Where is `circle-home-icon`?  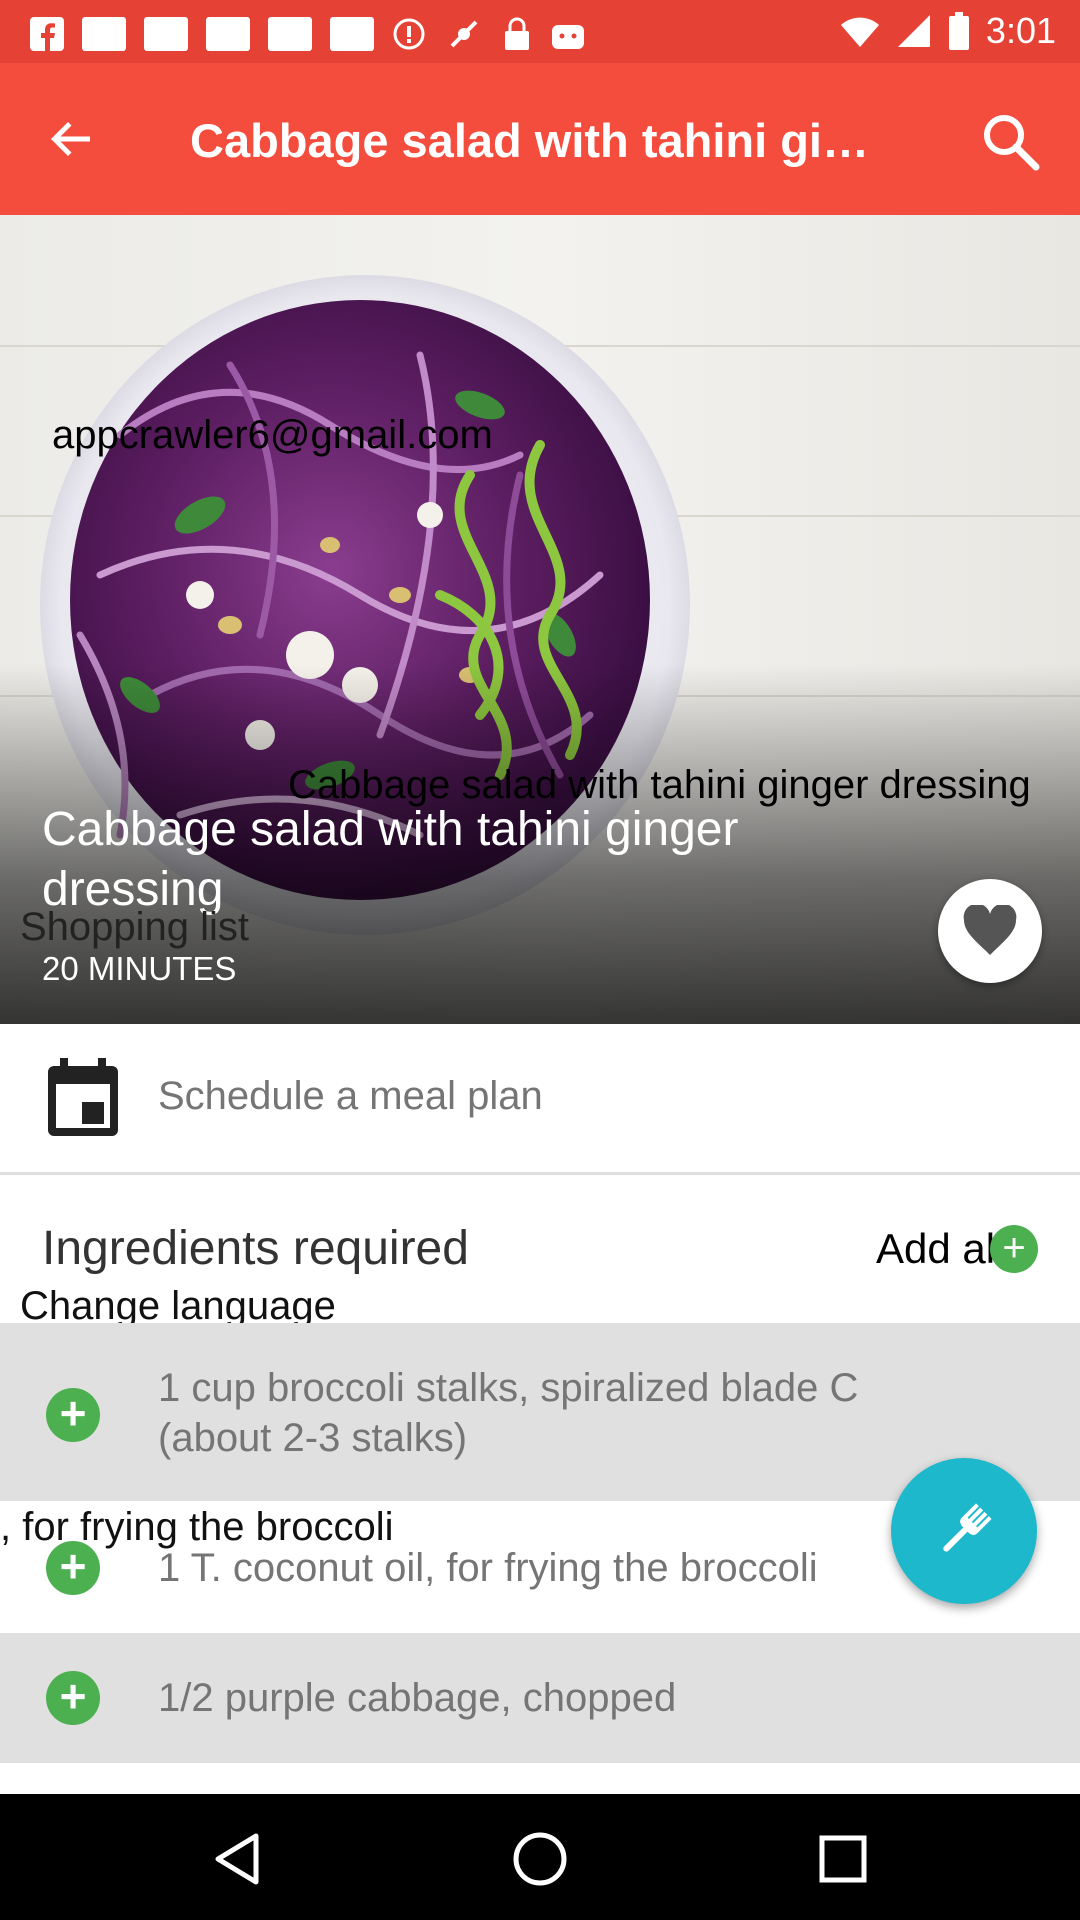 circle-home-icon is located at coordinates (540, 1859).